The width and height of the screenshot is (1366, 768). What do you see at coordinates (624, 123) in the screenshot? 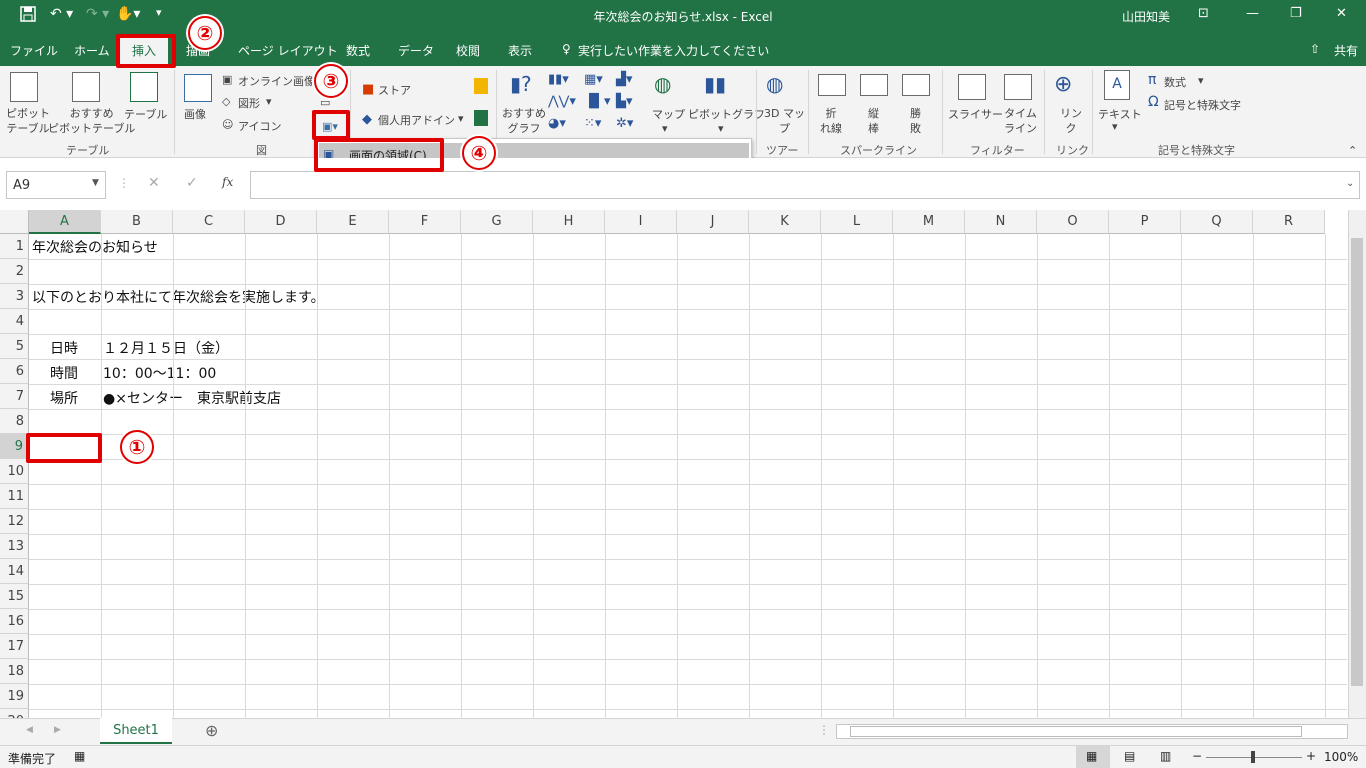
I see `radar-chart-icon: ✲▾` at bounding box center [624, 123].